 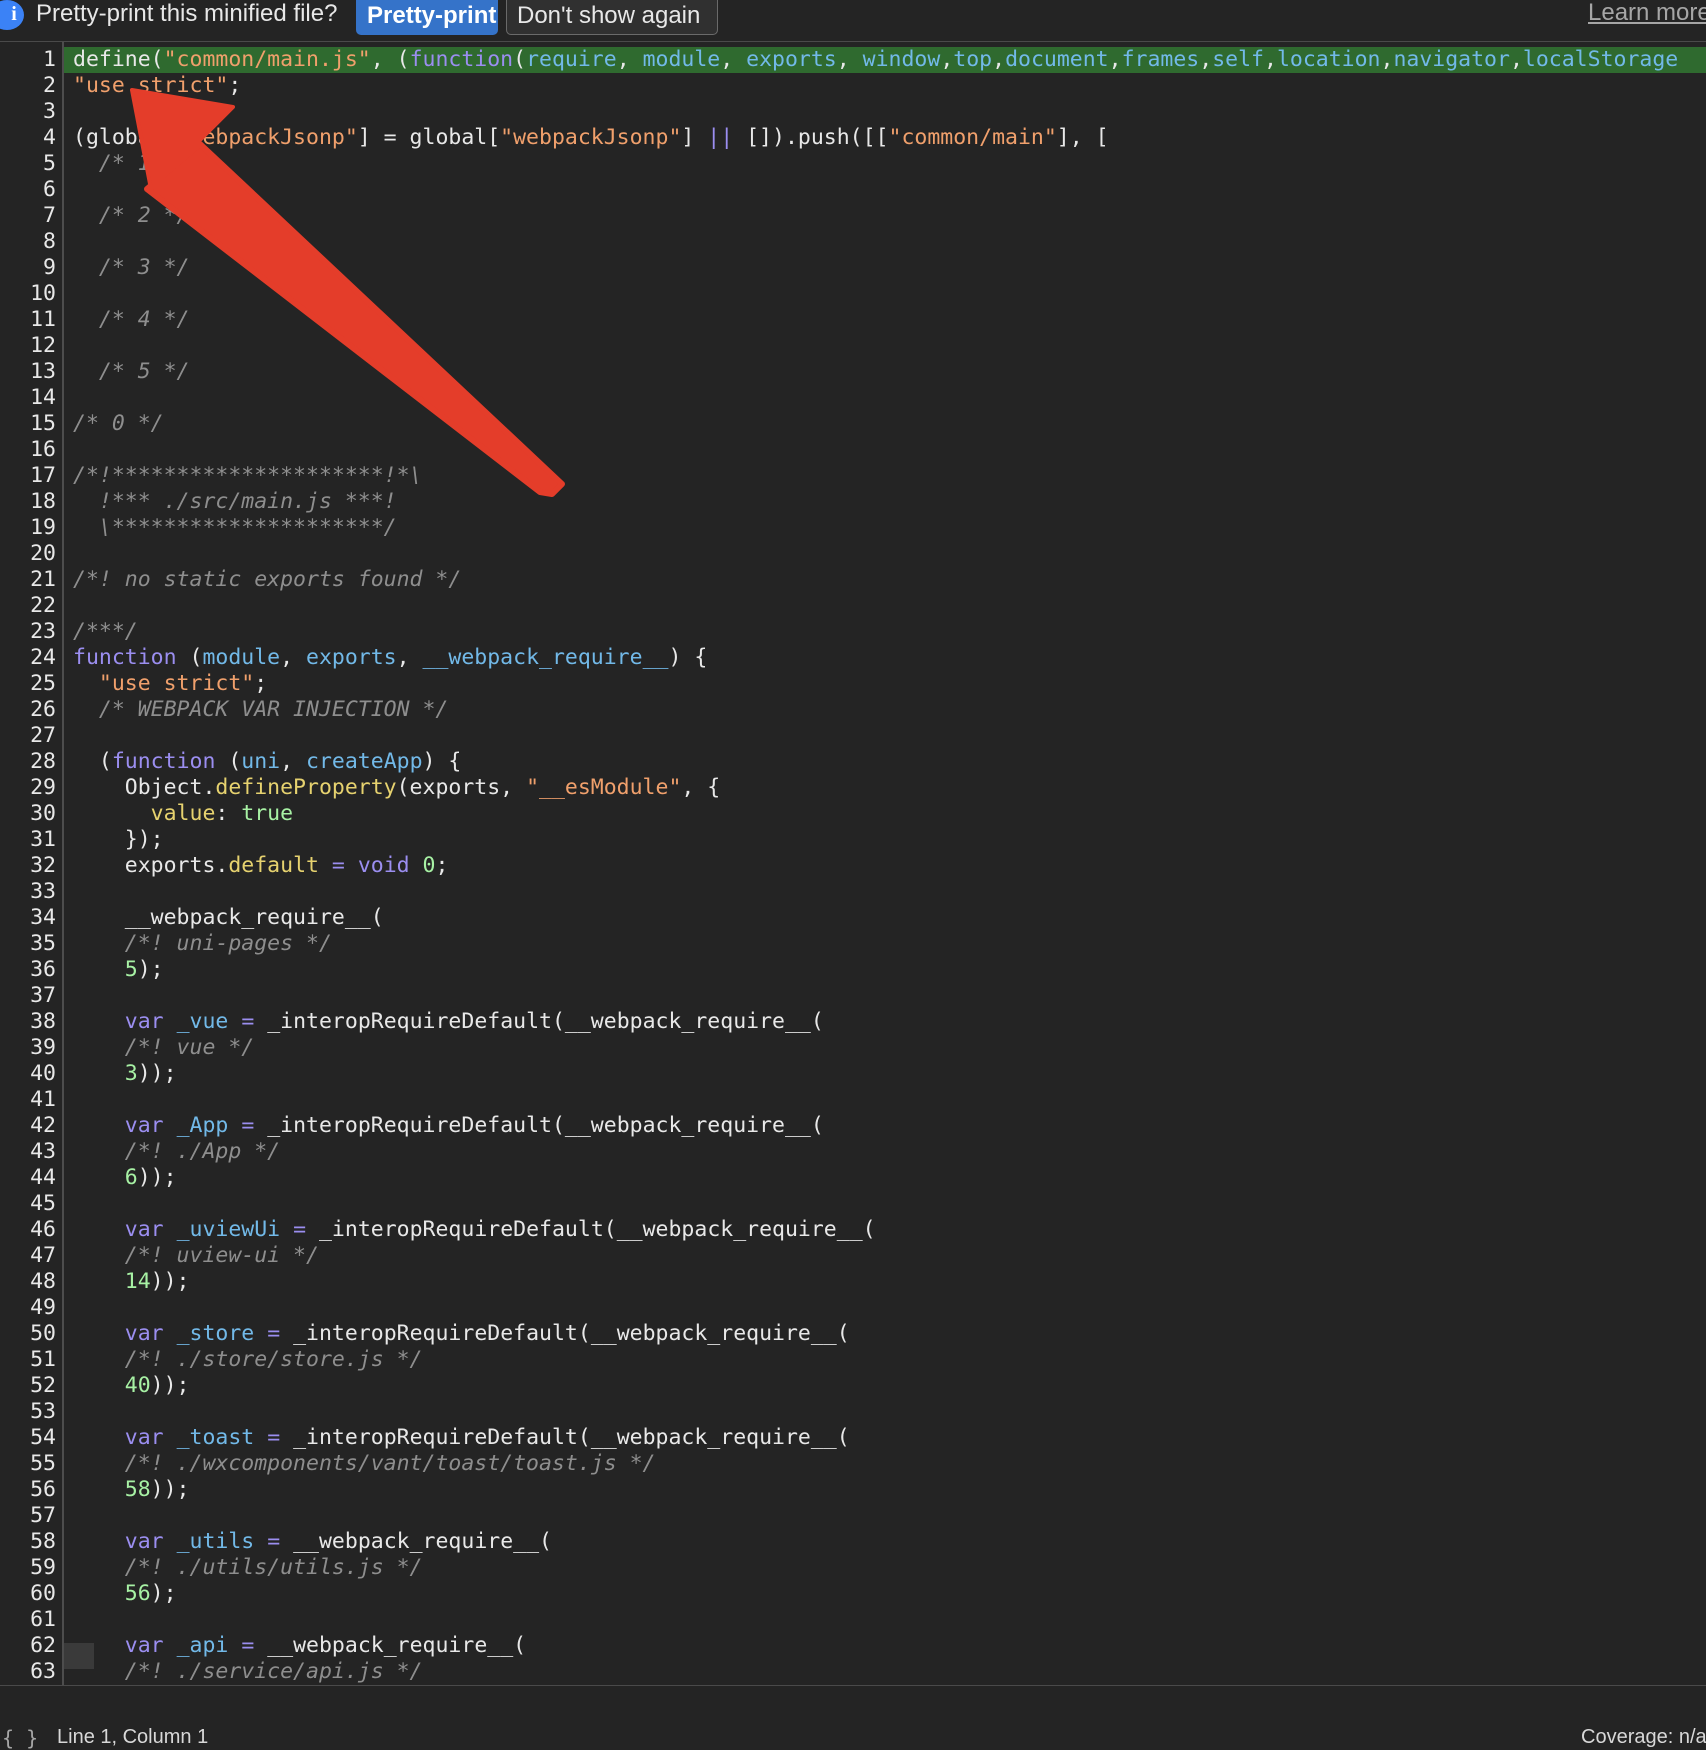 I want to click on code-line: 52 40));, so click(x=853, y=1386).